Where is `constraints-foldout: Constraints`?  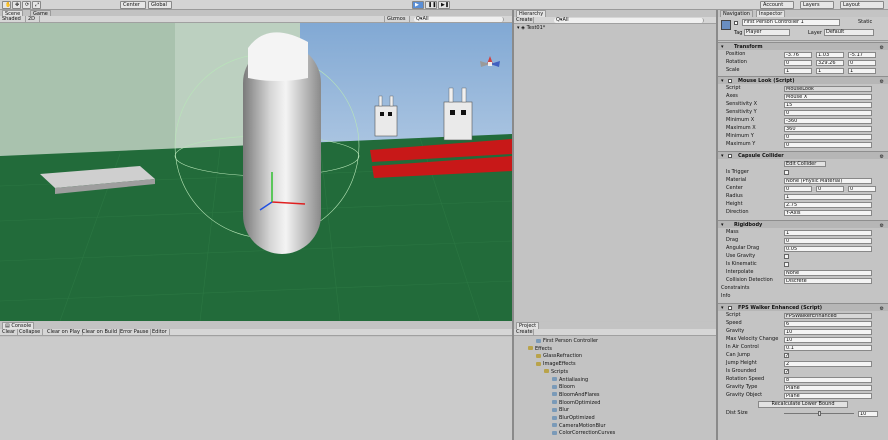
constraints-foldout: Constraints is located at coordinates (803, 288).